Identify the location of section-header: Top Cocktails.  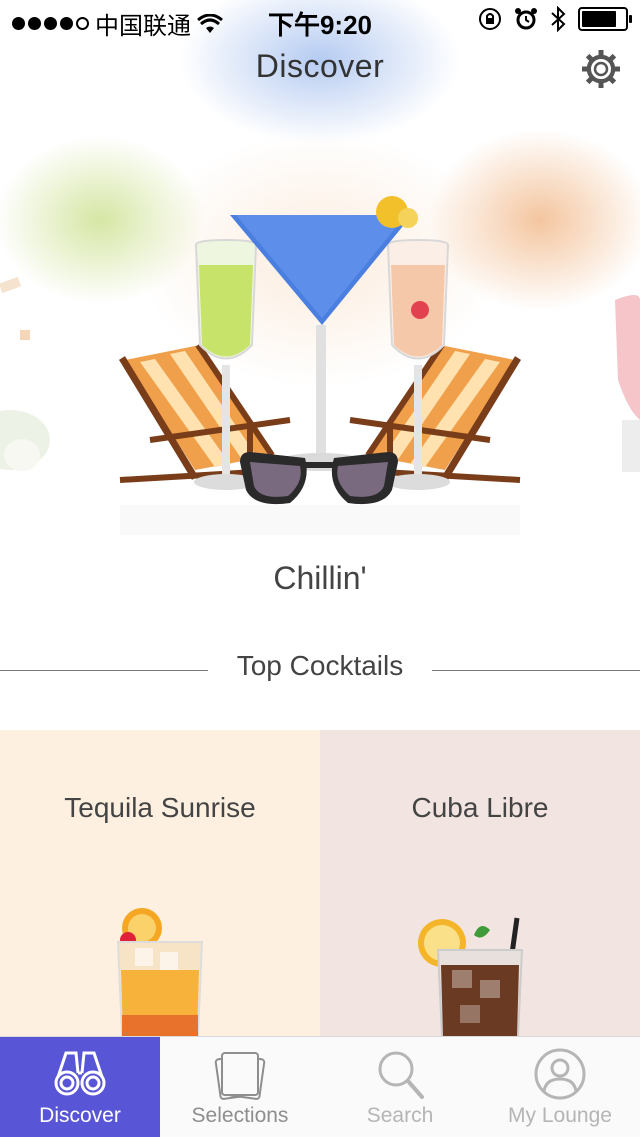
(320, 669).